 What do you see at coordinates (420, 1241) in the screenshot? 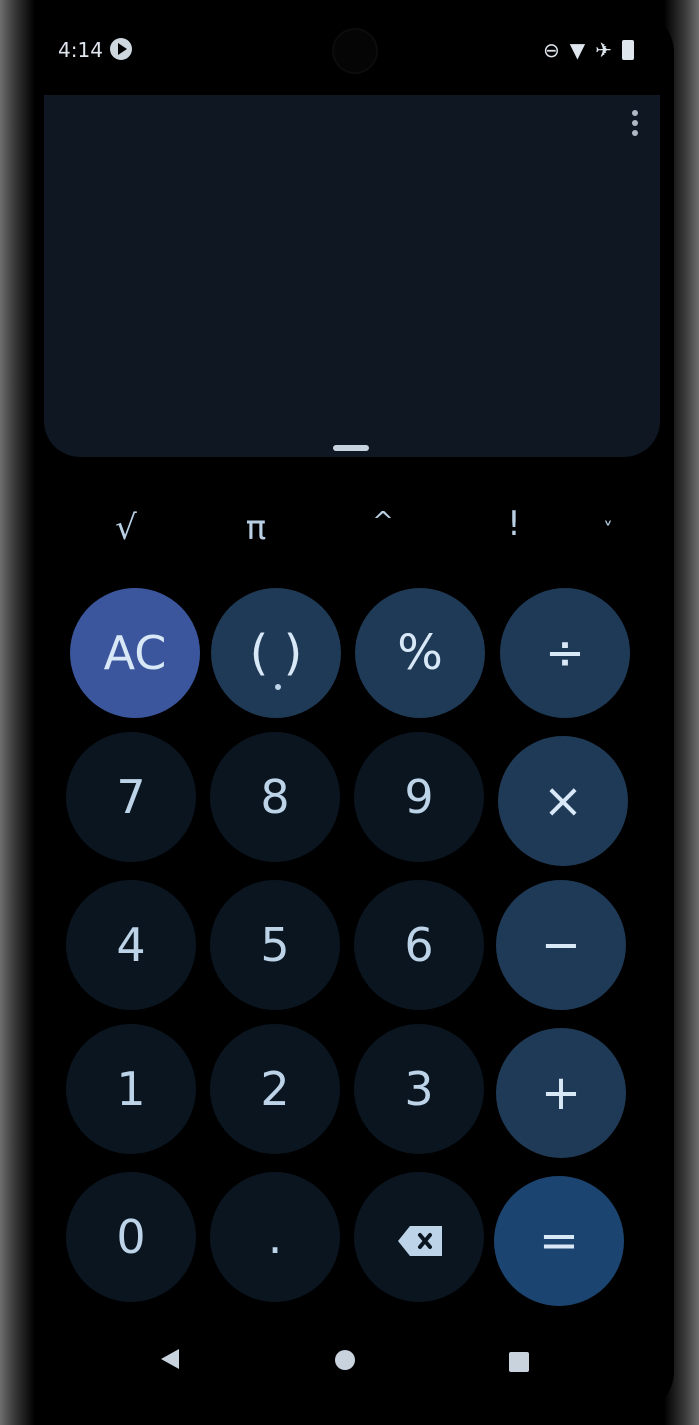
I see `backspace-icon` at bounding box center [420, 1241].